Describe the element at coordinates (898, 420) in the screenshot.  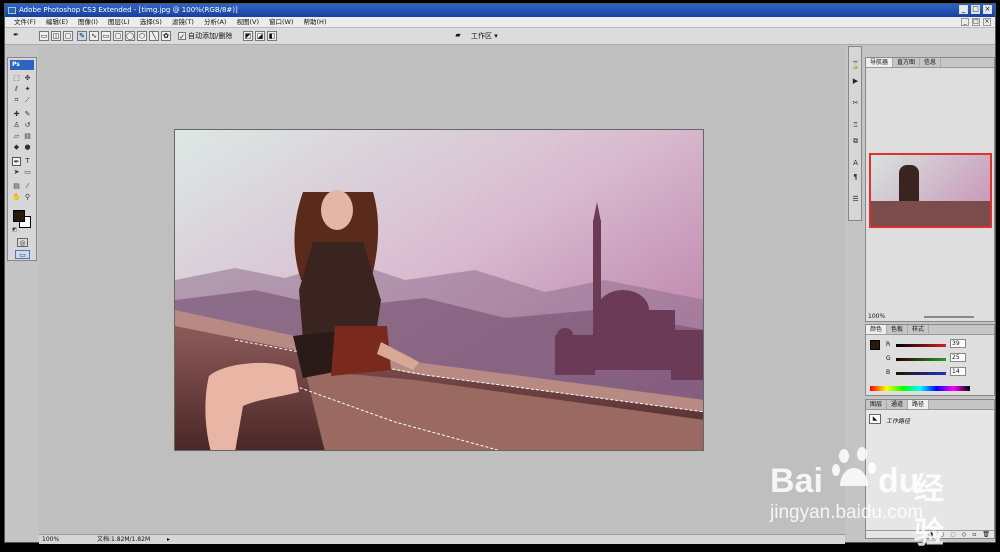
I see `work-path-item: 工作路径` at that location.